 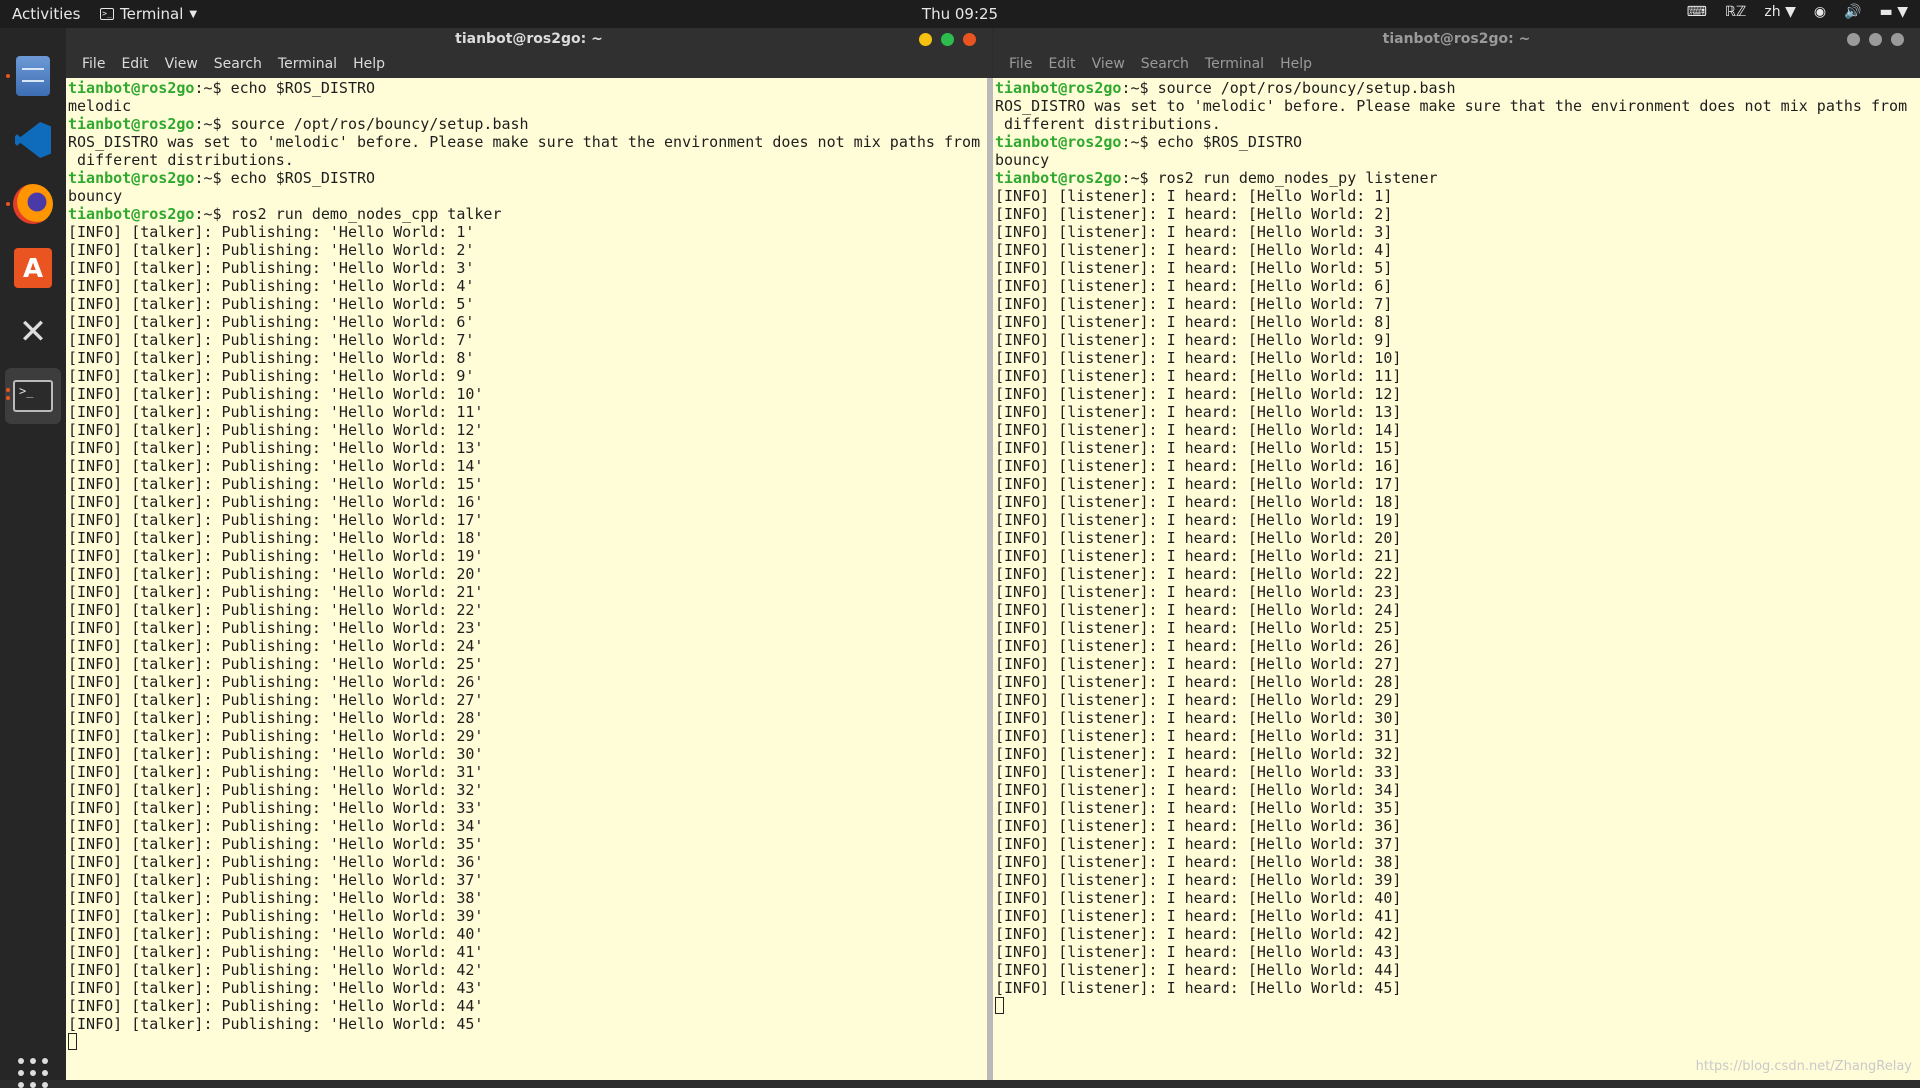 What do you see at coordinates (1894, 12) in the screenshot?
I see `battery-icon: ▬ ▼` at bounding box center [1894, 12].